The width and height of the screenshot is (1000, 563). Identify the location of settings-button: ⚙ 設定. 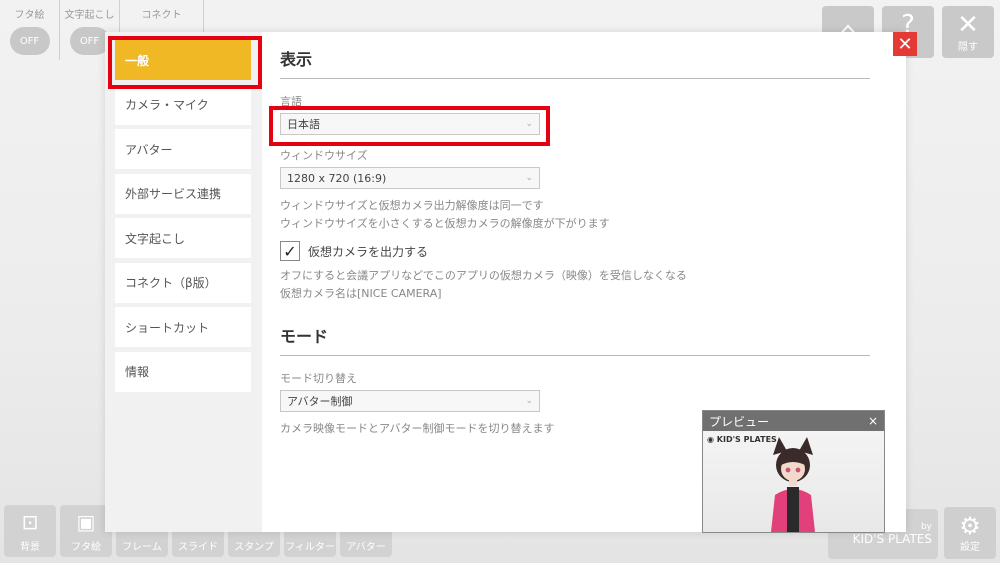
(970, 533).